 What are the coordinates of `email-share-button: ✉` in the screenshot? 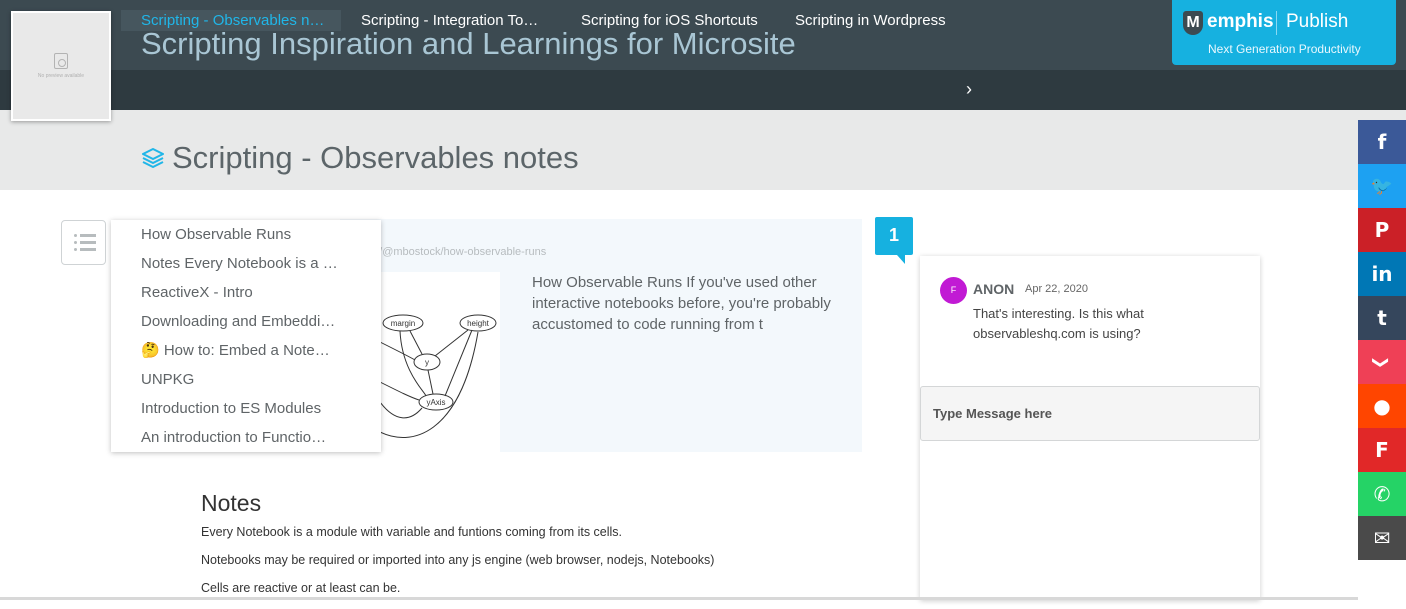 It's located at (1382, 538).